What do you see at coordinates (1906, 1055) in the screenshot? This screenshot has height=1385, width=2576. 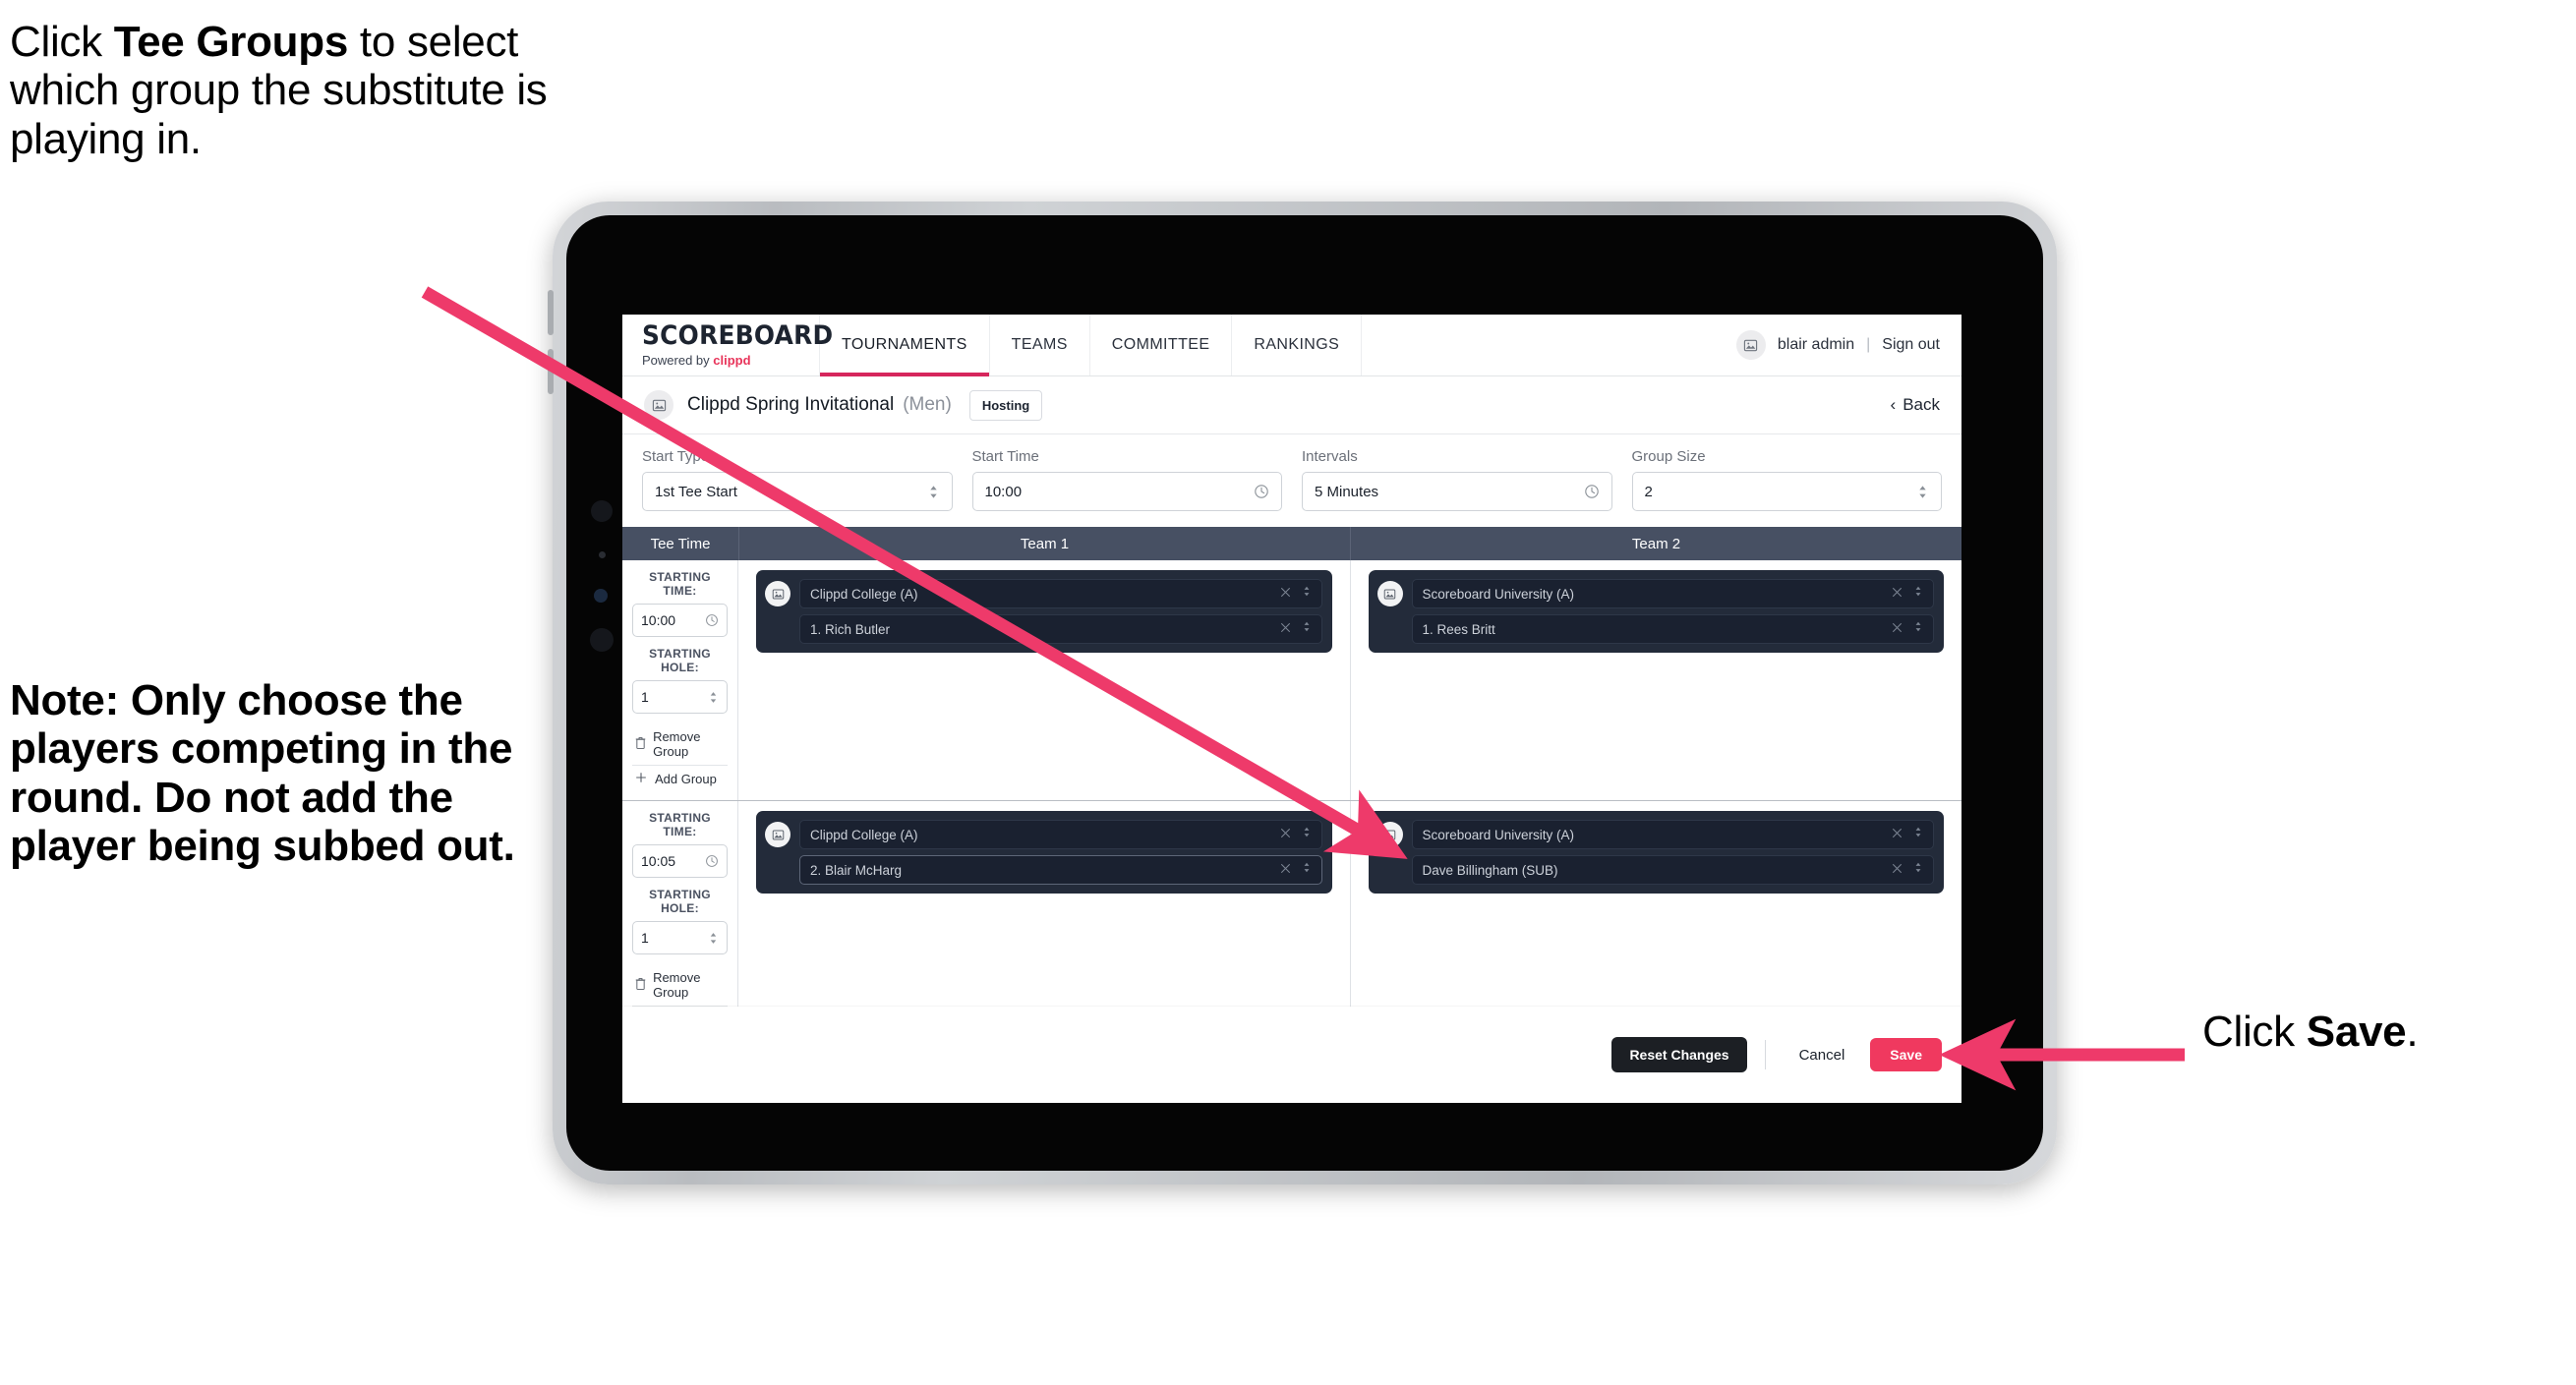 I see `save-button: Save` at bounding box center [1906, 1055].